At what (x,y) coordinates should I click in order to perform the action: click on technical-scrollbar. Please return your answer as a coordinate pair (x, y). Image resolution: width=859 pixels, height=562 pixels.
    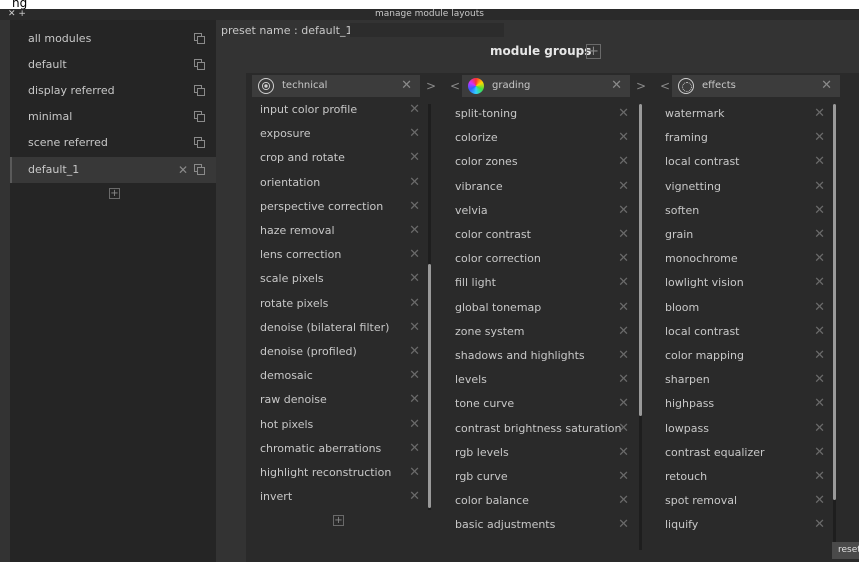
    Looking at the image, I should click on (429, 307).